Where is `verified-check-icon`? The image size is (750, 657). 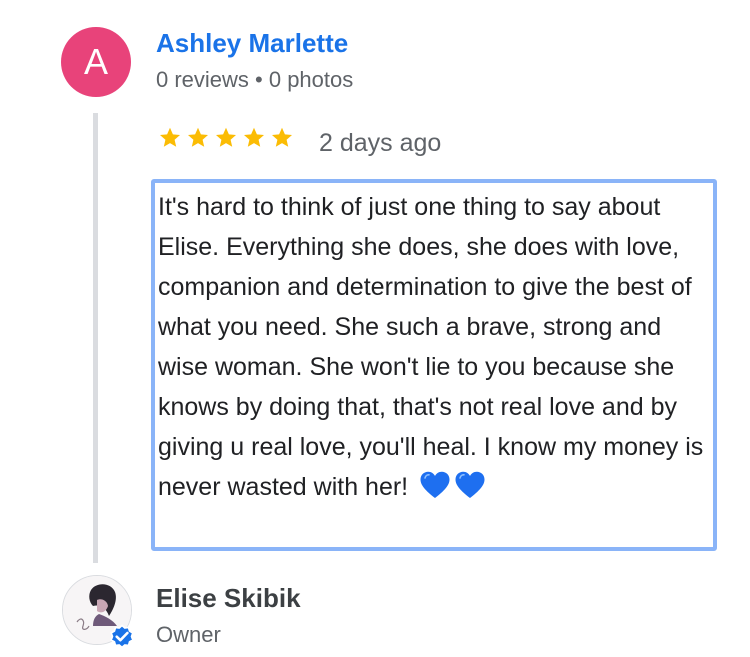 verified-check-icon is located at coordinates (122, 636).